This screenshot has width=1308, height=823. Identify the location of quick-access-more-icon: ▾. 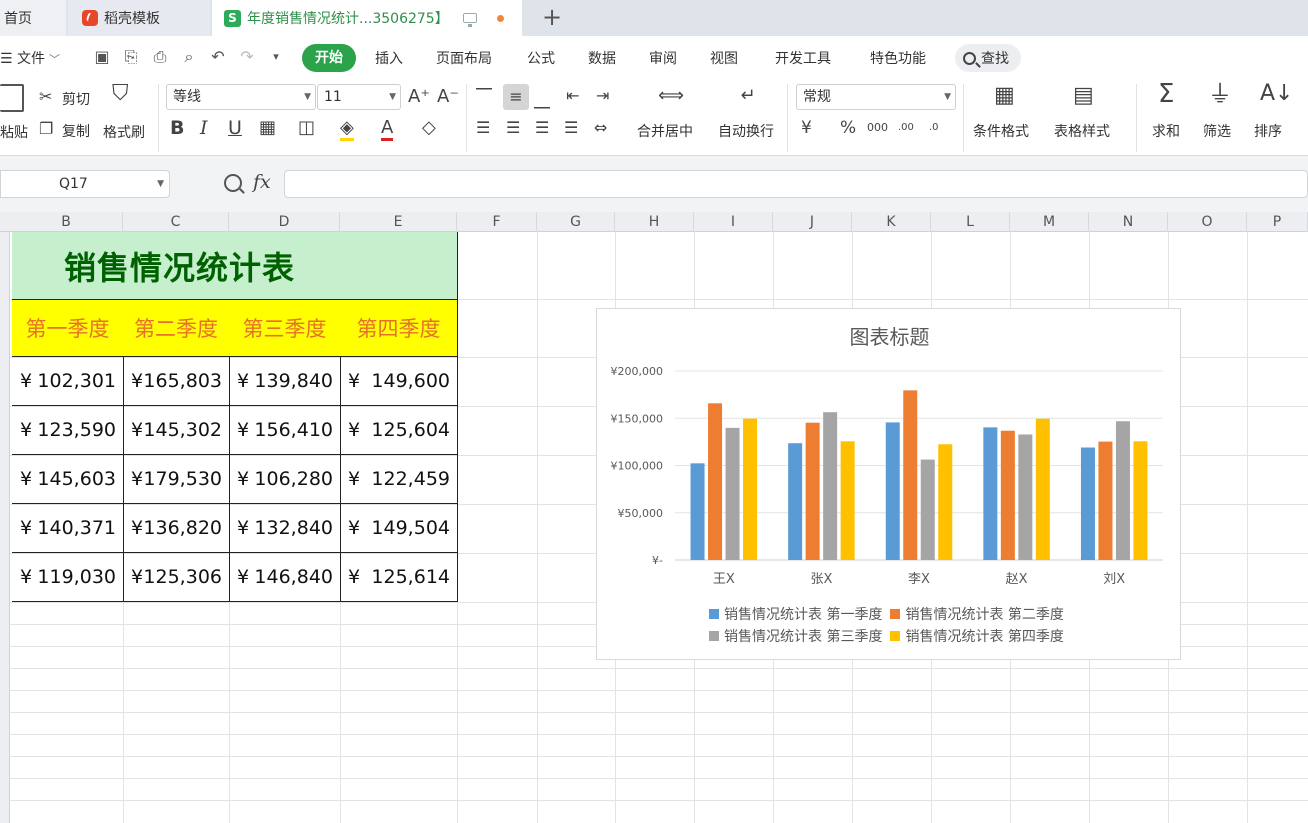
(276, 57).